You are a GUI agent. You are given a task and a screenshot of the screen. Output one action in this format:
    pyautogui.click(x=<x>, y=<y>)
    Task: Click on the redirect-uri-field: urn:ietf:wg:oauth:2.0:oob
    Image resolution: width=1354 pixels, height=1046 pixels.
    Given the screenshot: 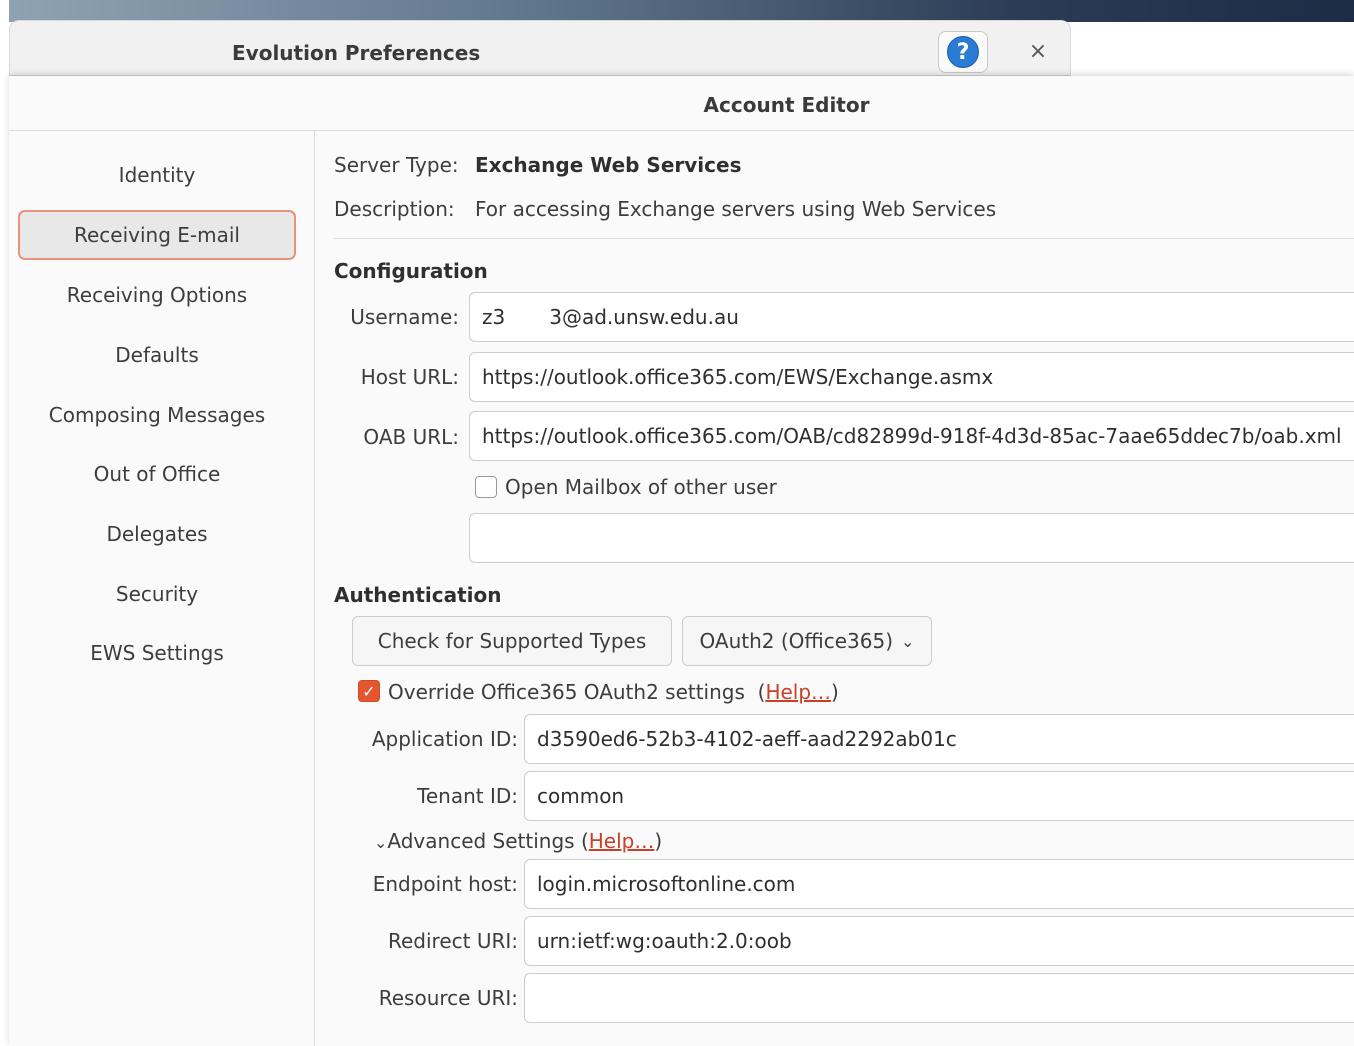 What is the action you would take?
    pyautogui.click(x=939, y=941)
    